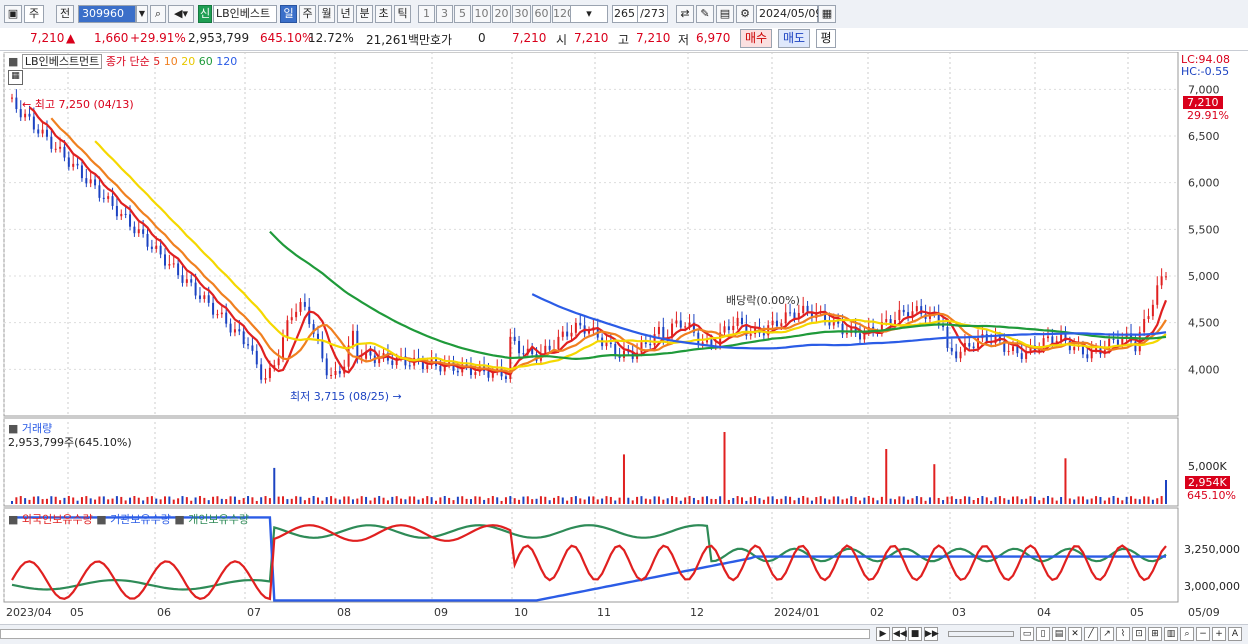 The height and width of the screenshot is (644, 1248). I want to click on stock-code-input: 309960, so click(107, 14).